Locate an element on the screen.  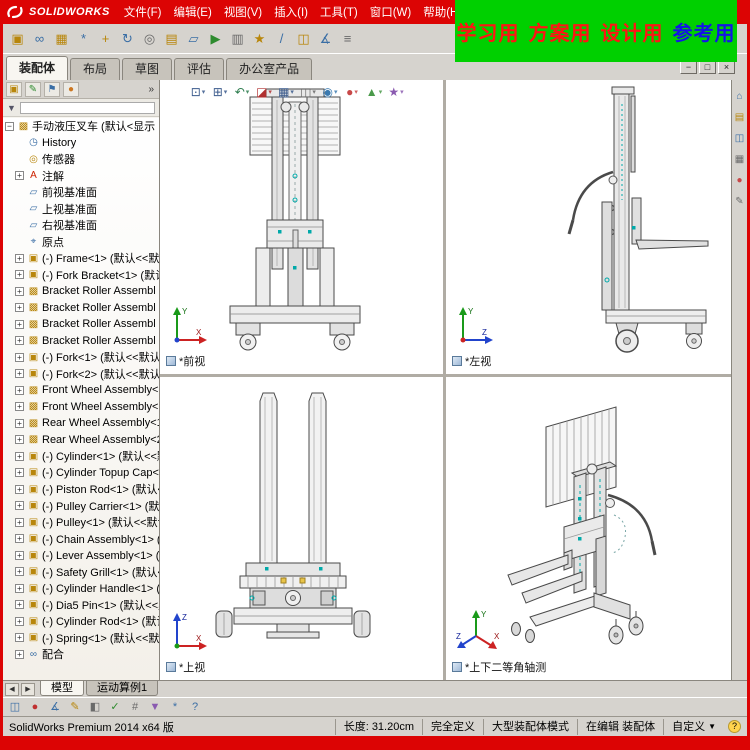
filter-icon: ▼ is located at coordinates (155, 707).